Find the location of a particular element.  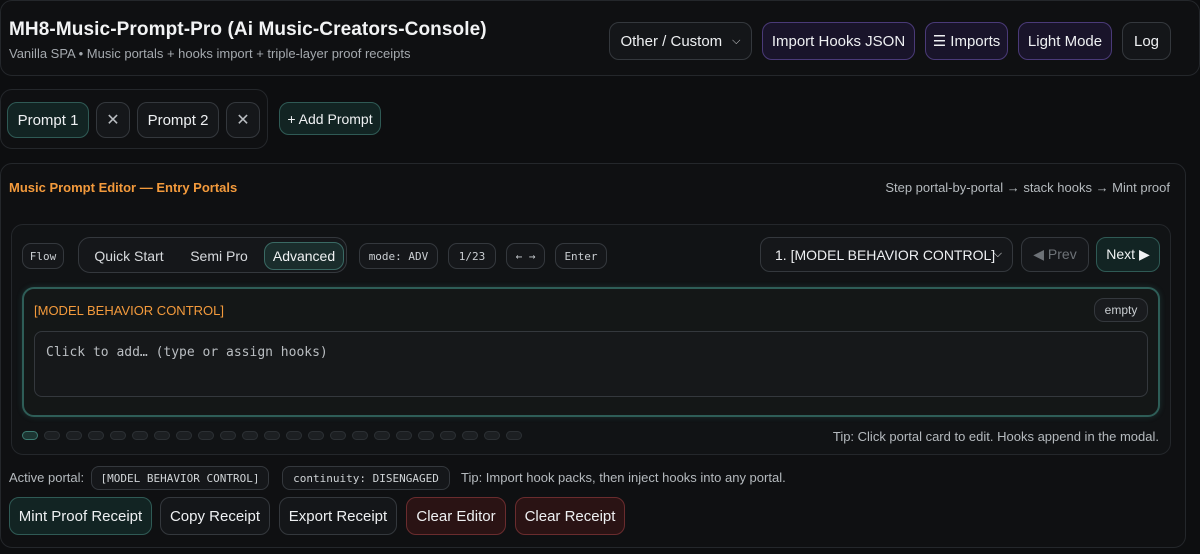

add-prompt-button: + Add Prompt is located at coordinates (330, 118).